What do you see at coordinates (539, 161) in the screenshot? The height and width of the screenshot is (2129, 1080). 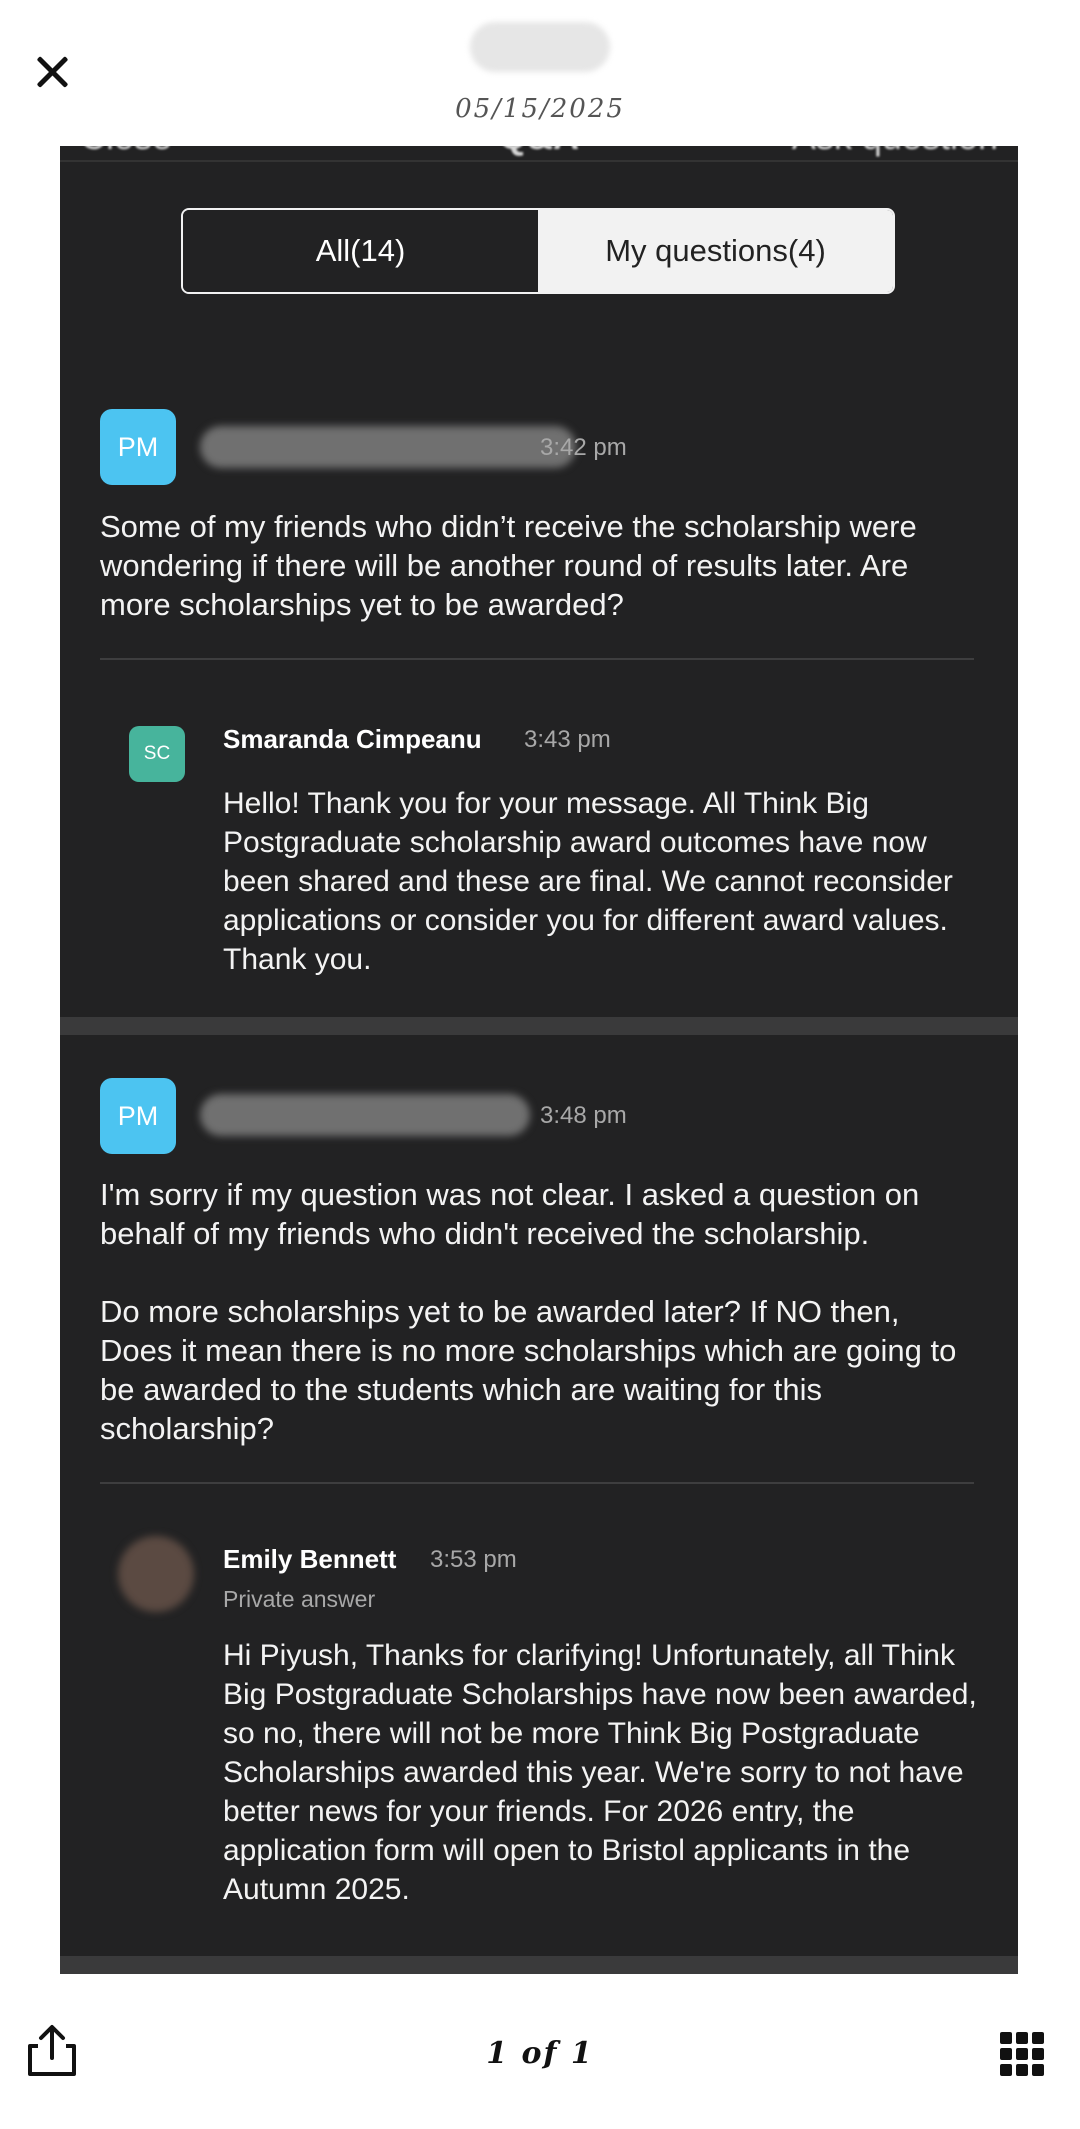 I see `header-divider` at bounding box center [539, 161].